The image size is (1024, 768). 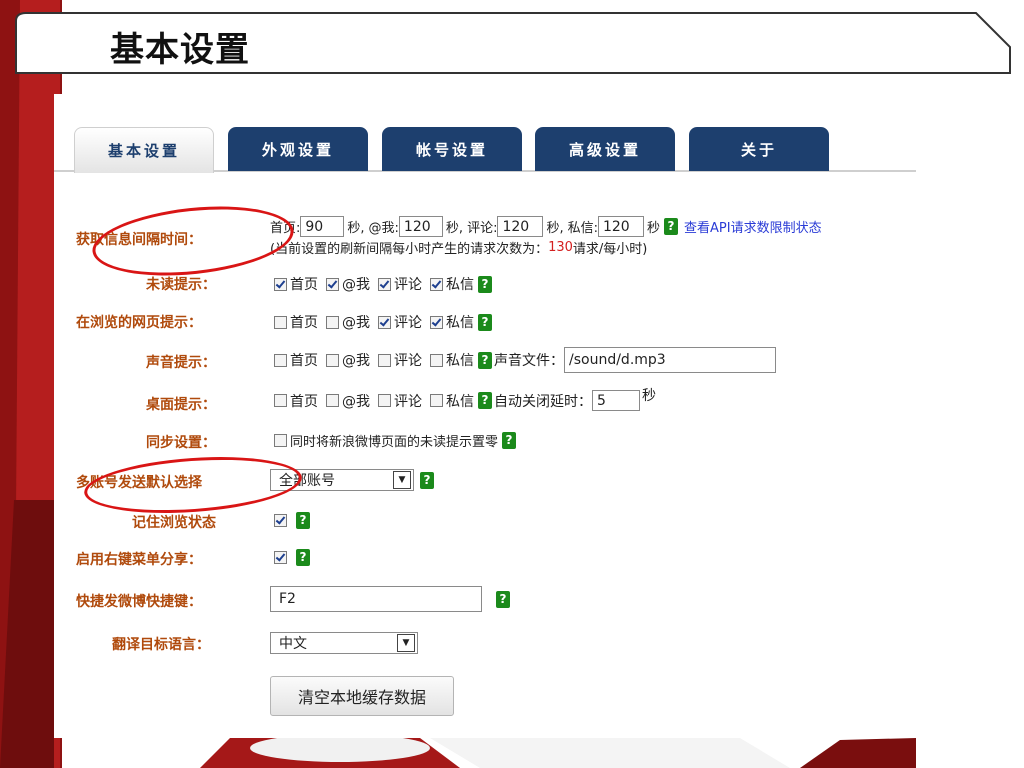 I want to click on interval-note-count: 130, so click(x=560, y=247).